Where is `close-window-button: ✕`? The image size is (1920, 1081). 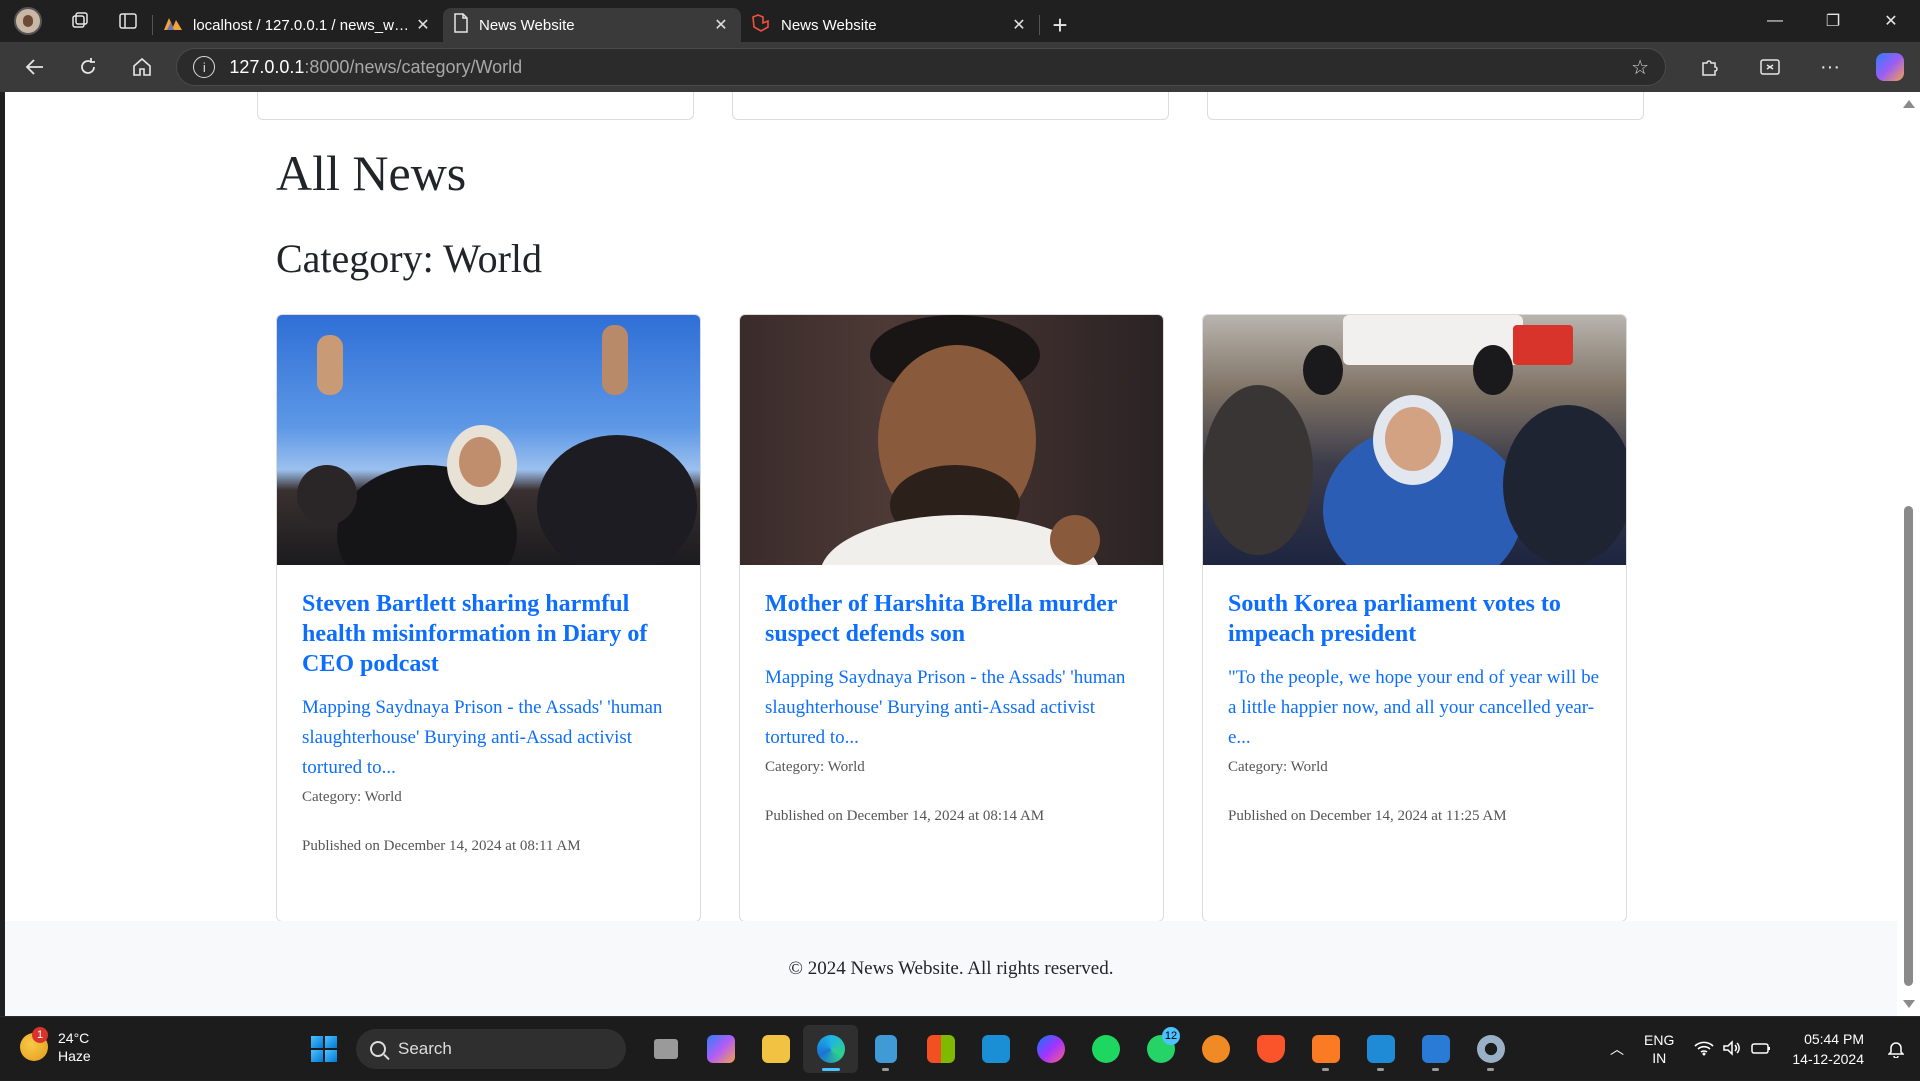 close-window-button: ✕ is located at coordinates (1891, 21).